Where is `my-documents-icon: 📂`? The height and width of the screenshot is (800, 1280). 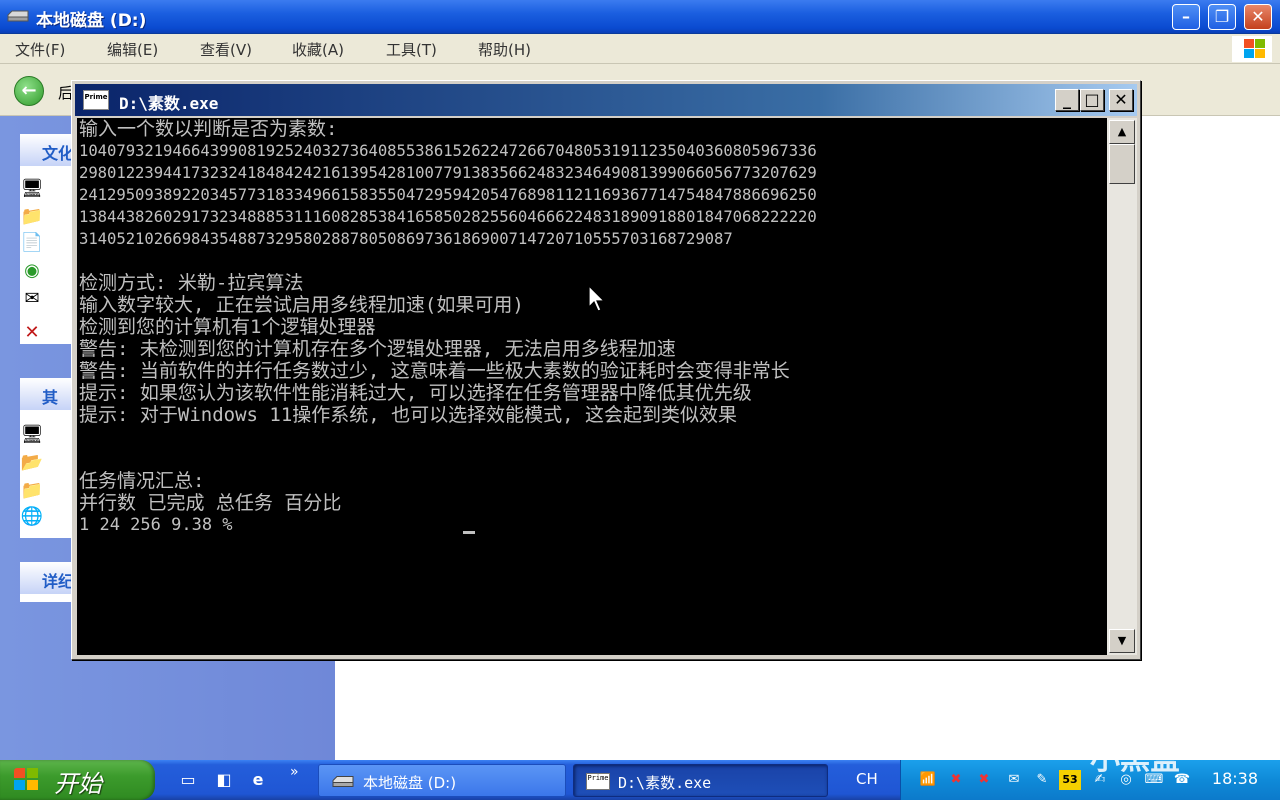
my-documents-icon: 📂 is located at coordinates (32, 463).